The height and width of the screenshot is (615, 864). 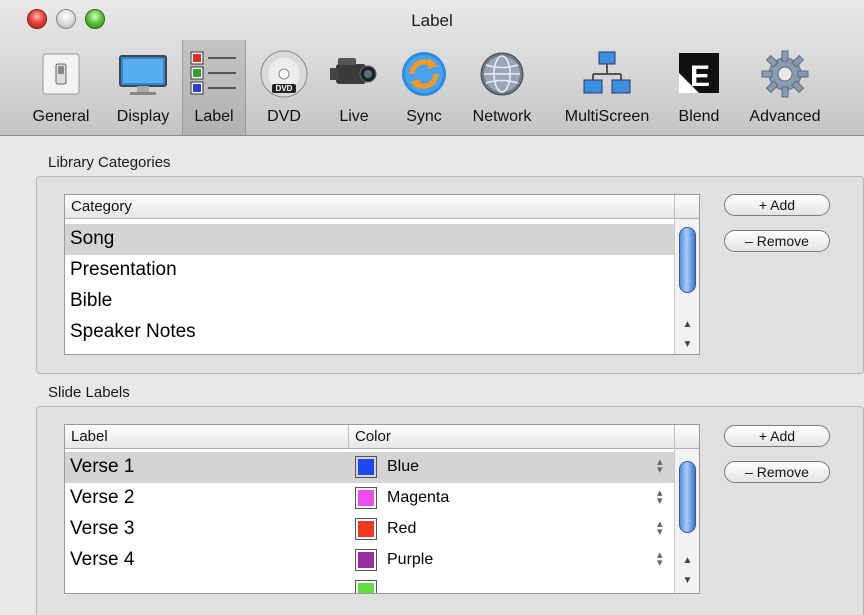 What do you see at coordinates (369, 239) in the screenshot?
I see `table-row: Song` at bounding box center [369, 239].